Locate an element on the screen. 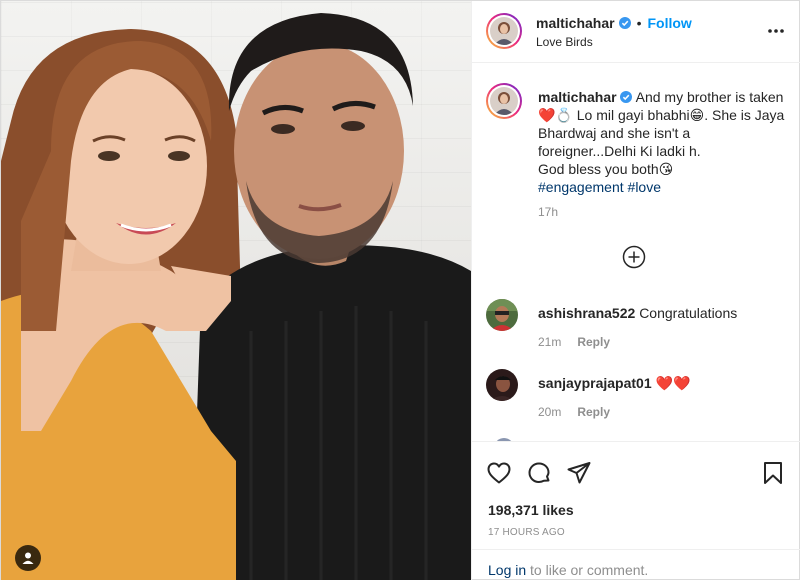 This screenshot has height=580, width=800. comment-username: sanjayprajapat01 is located at coordinates (595, 383).